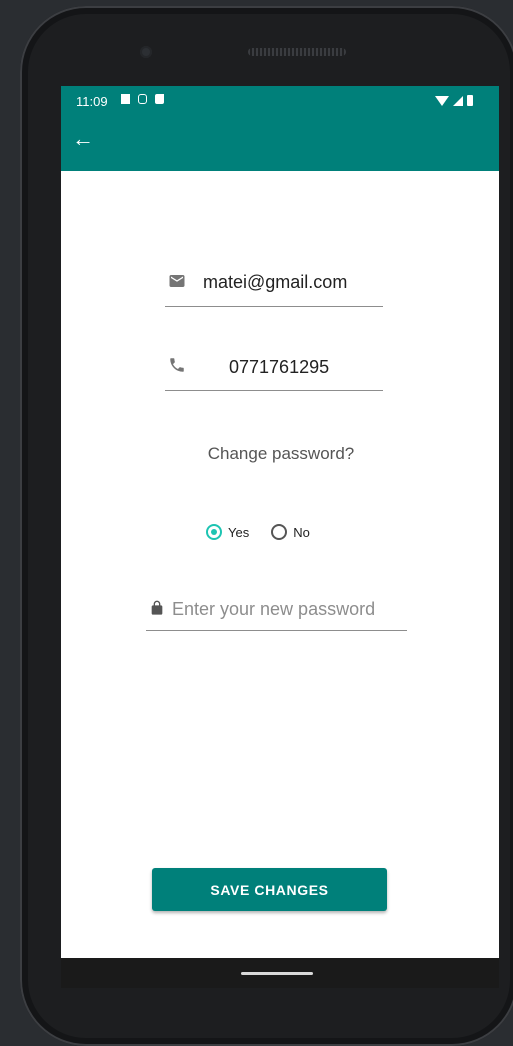  Describe the element at coordinates (177, 281) in the screenshot. I see `email-icon` at that location.